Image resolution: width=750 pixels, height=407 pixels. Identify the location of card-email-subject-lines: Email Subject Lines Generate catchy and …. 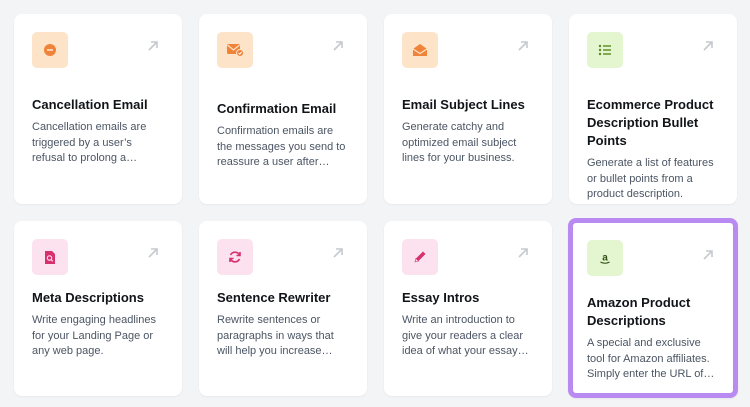
(468, 109).